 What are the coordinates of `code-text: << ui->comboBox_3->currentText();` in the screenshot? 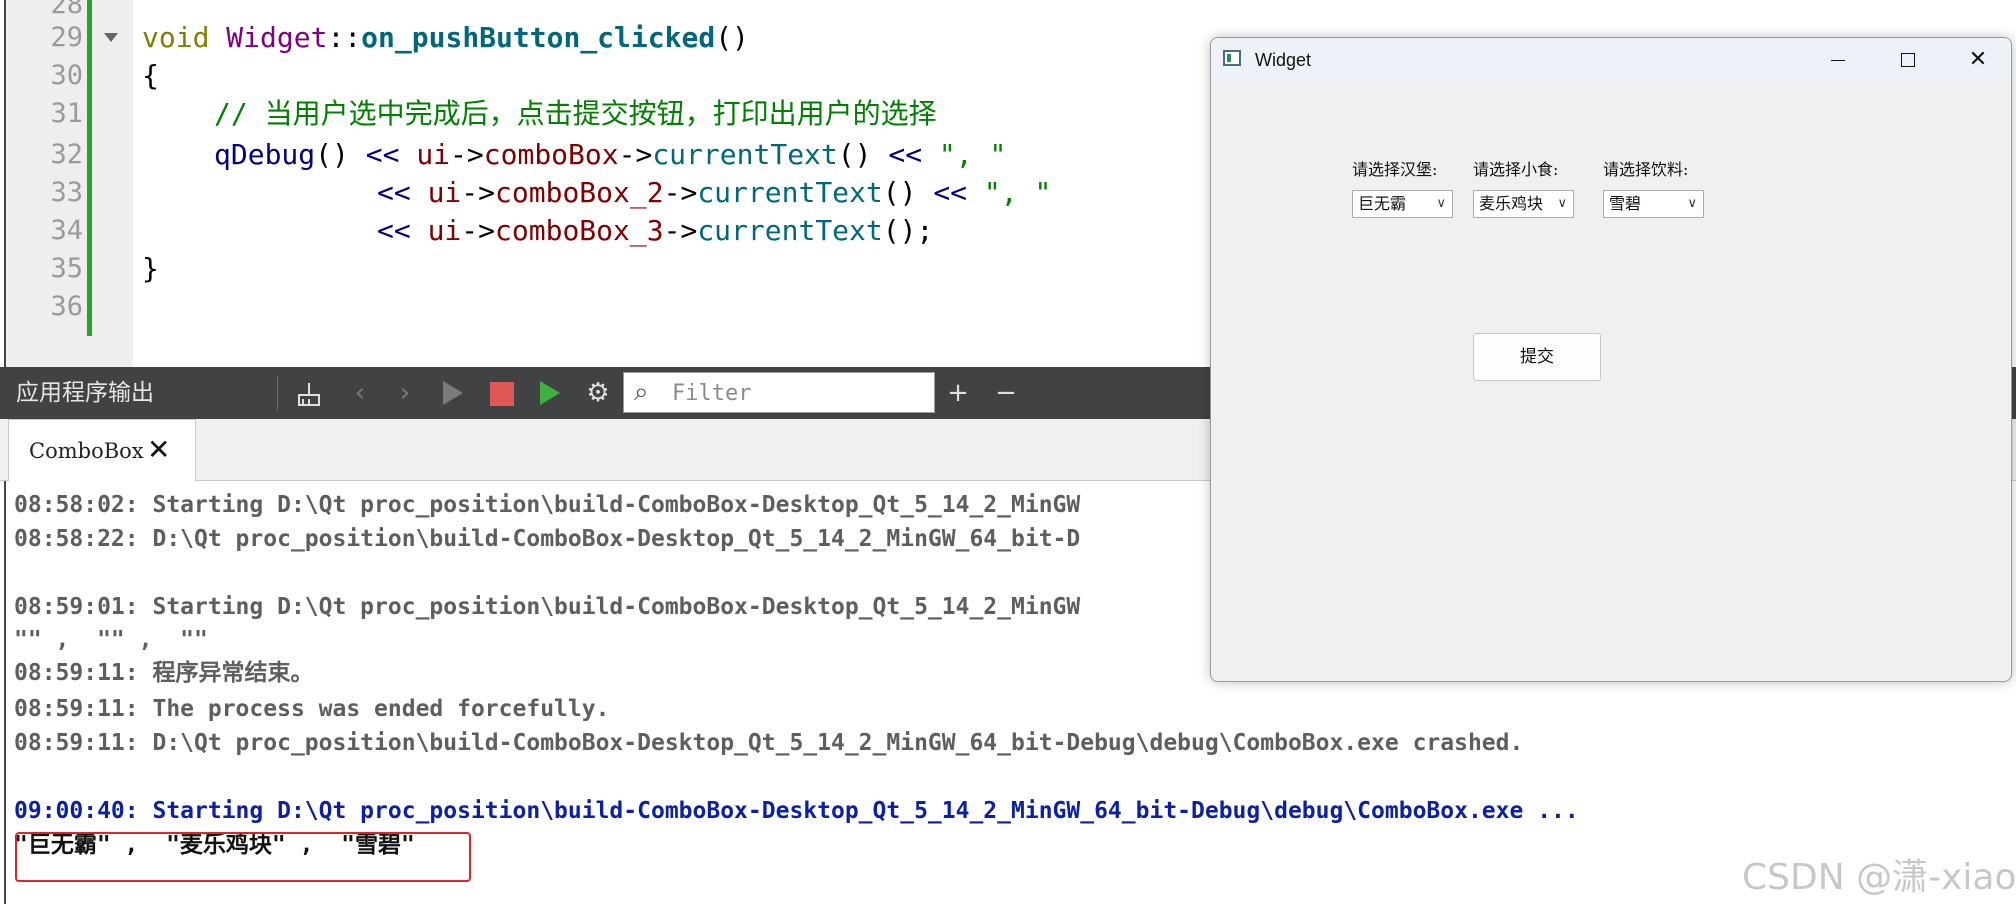 It's located at (655, 230).